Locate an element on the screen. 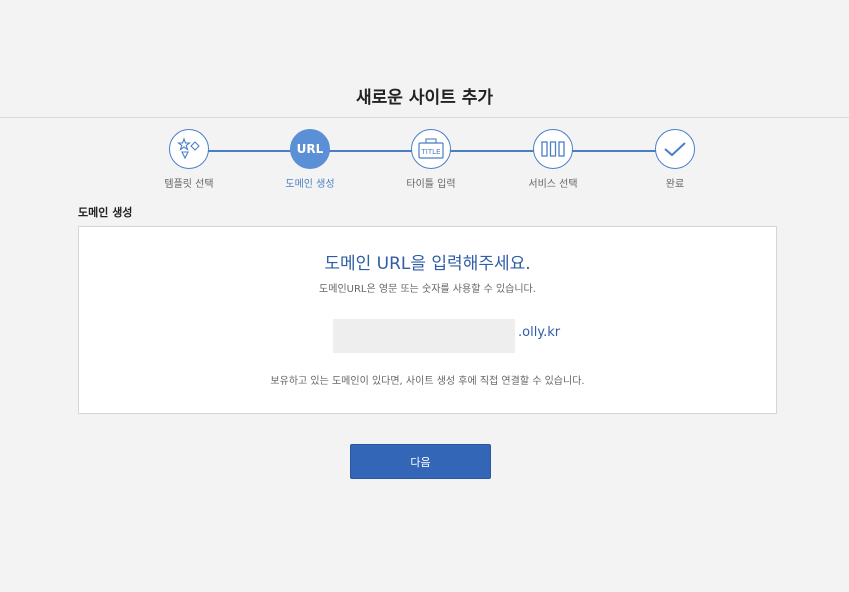  step-label: 템플릿 선택 is located at coordinates (189, 184).